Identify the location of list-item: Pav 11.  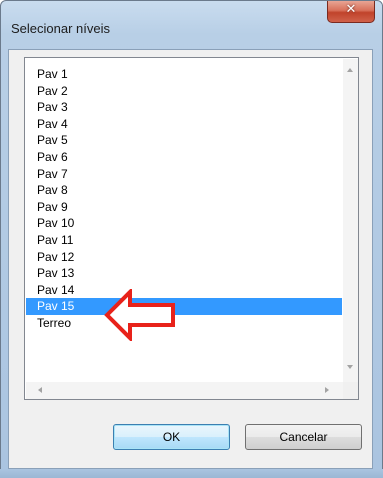
(184, 240).